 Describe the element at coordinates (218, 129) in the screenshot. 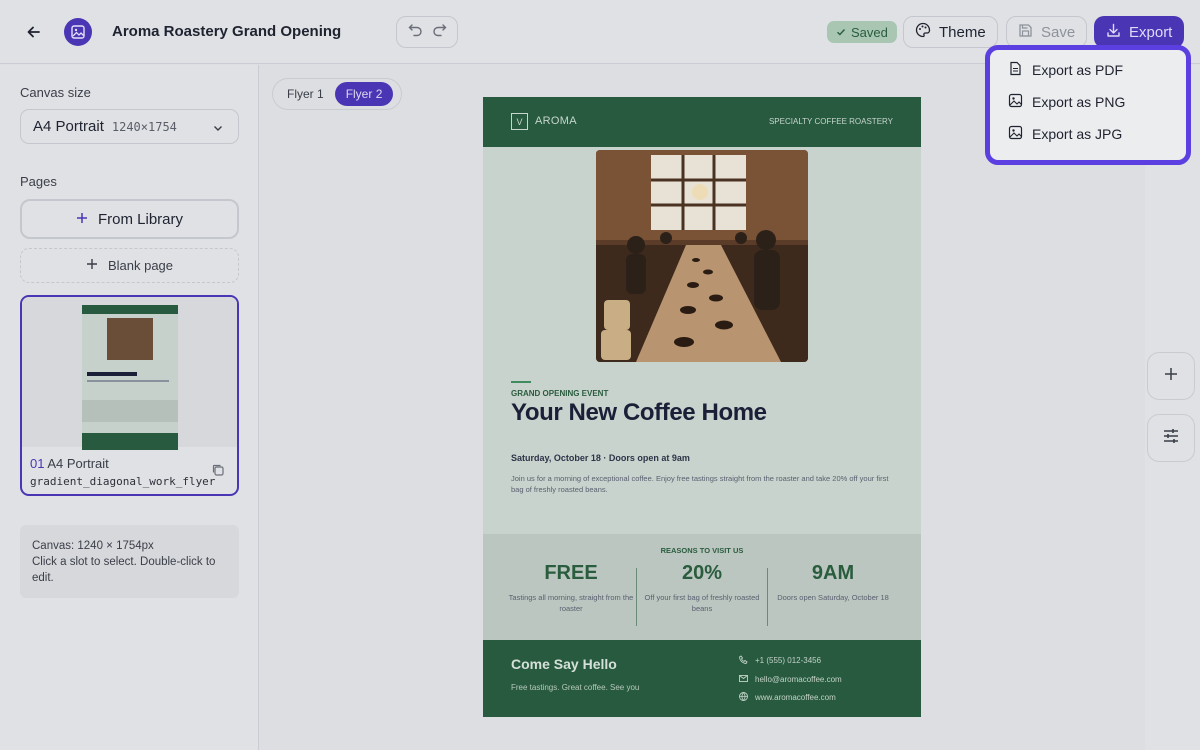

I see `chevron-down-icon` at that location.